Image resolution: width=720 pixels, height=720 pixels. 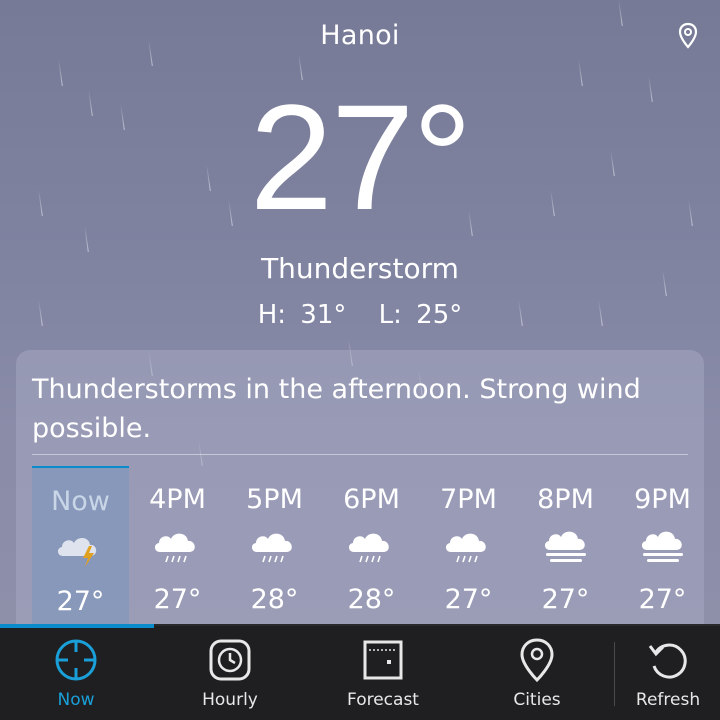 I want to click on hour-item-9pm: 9PM 27°, so click(x=659, y=553).